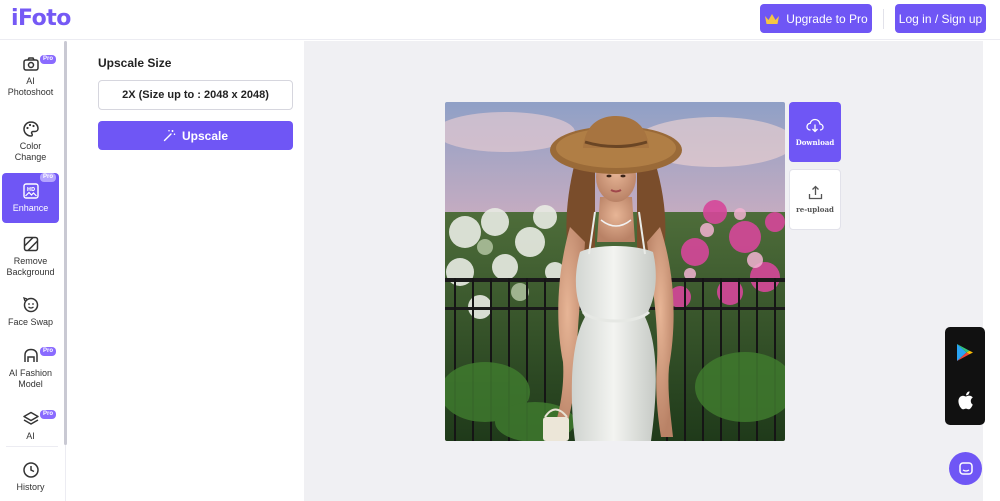 The height and width of the screenshot is (501, 1000). I want to click on download-label: Download, so click(815, 142).